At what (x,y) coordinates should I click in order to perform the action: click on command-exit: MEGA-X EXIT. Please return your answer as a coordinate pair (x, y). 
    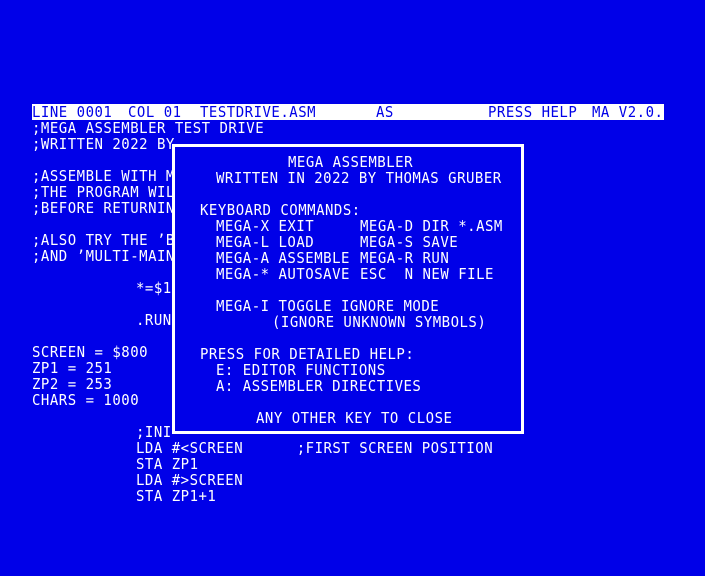
    Looking at the image, I should click on (265, 227).